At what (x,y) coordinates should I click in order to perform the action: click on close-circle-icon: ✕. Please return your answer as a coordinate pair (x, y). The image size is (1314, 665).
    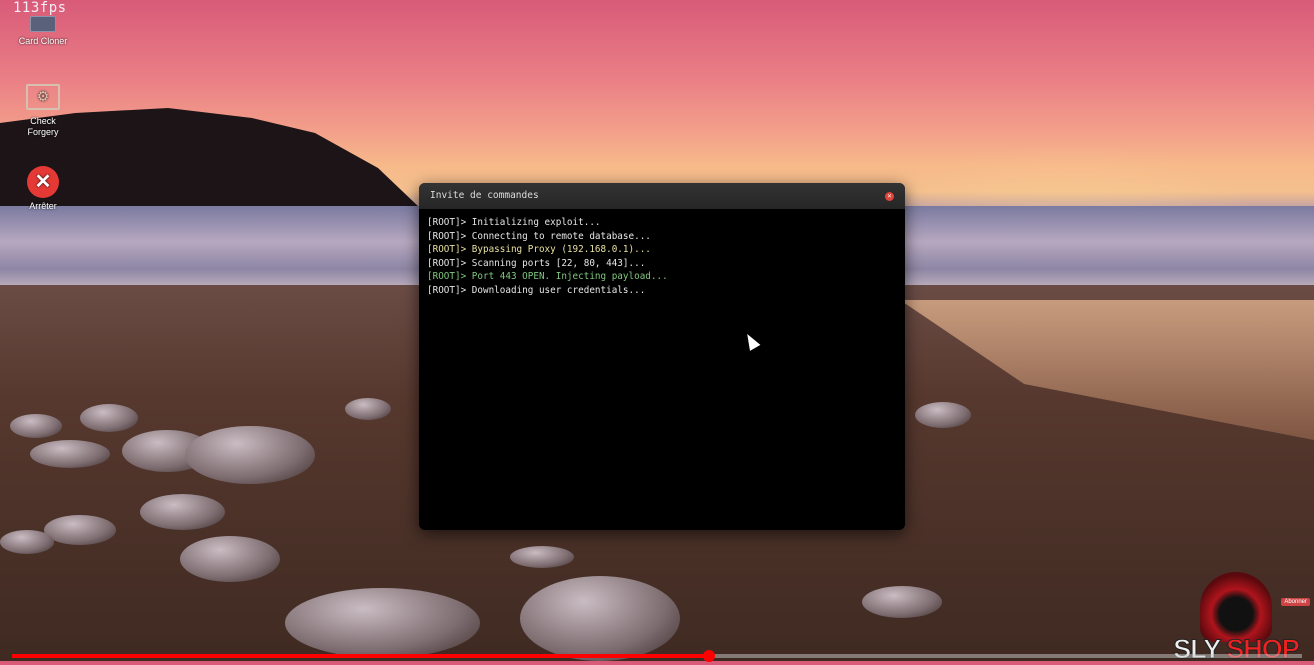
    Looking at the image, I should click on (43, 182).